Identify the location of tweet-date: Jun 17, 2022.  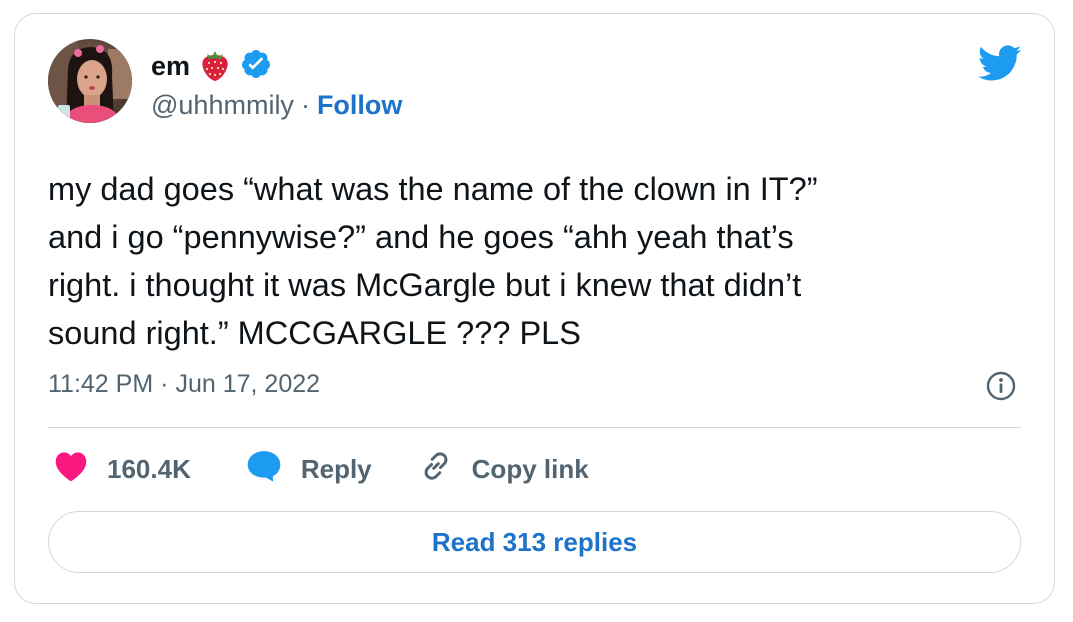
(247, 384).